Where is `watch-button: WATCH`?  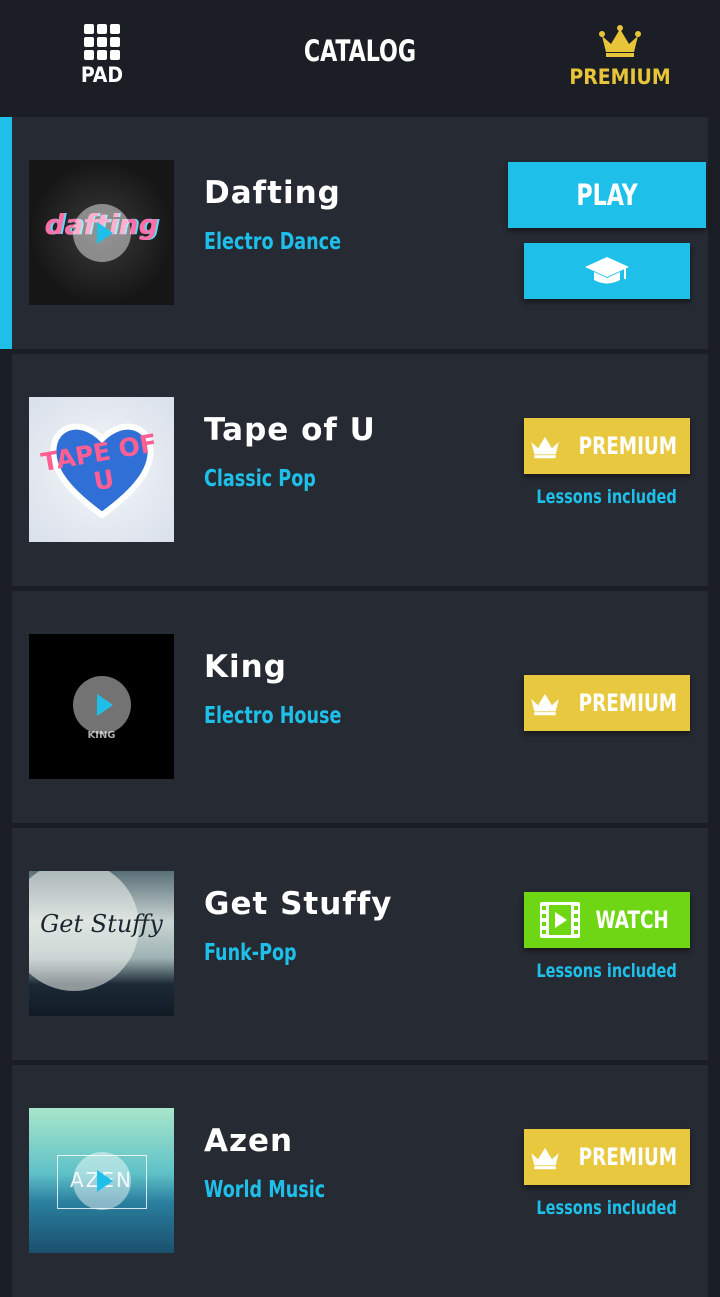
watch-button: WATCH is located at coordinates (607, 920).